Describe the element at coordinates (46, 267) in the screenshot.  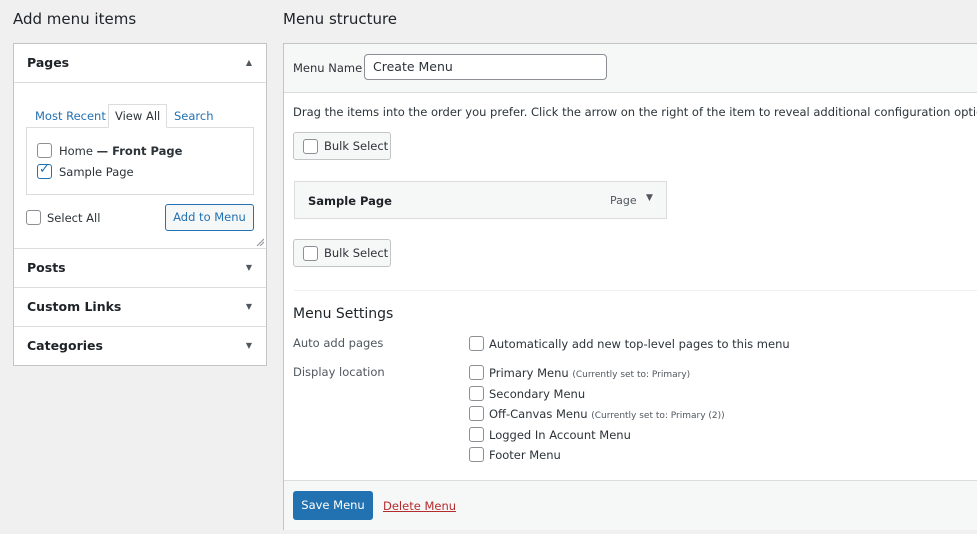
I see `posts-section-label: Posts` at that location.